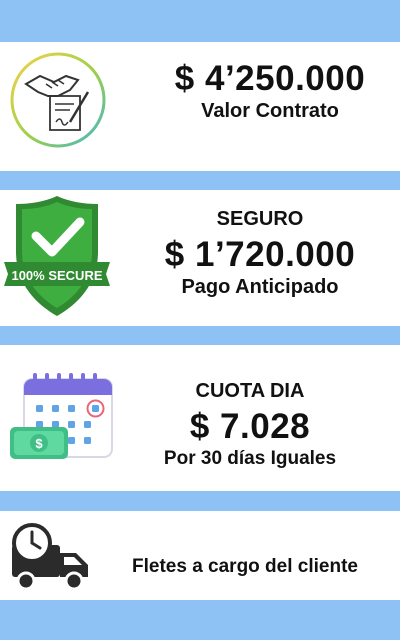  What do you see at coordinates (270, 111) in the screenshot?
I see `contract-label: Valor Contrato` at bounding box center [270, 111].